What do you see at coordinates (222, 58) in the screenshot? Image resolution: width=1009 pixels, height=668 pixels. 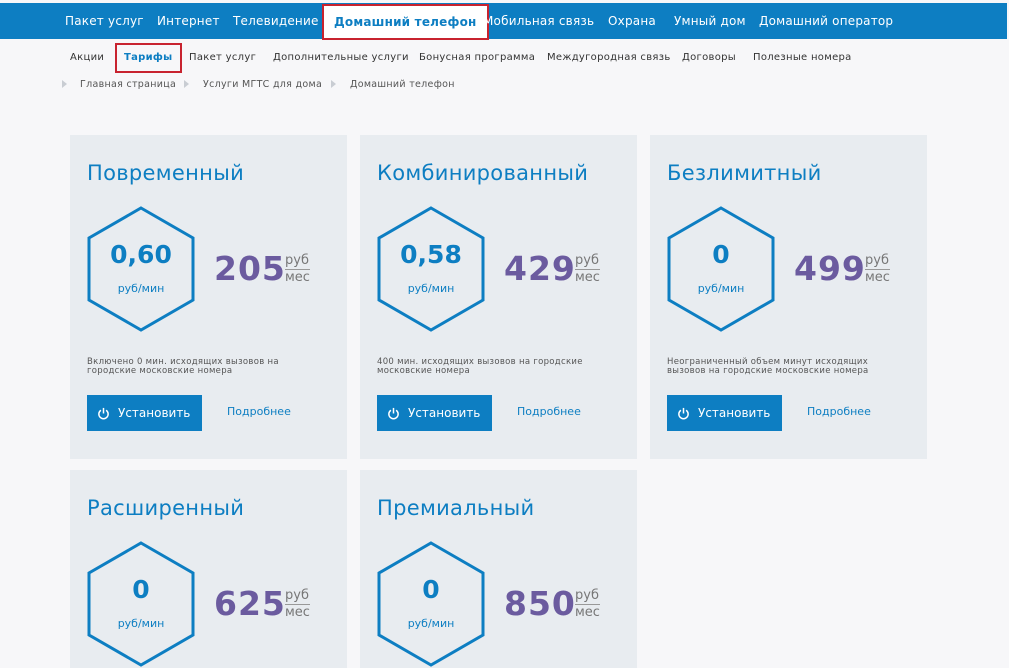 I see `sub-nav-services-package: Пакет услуг` at bounding box center [222, 58].